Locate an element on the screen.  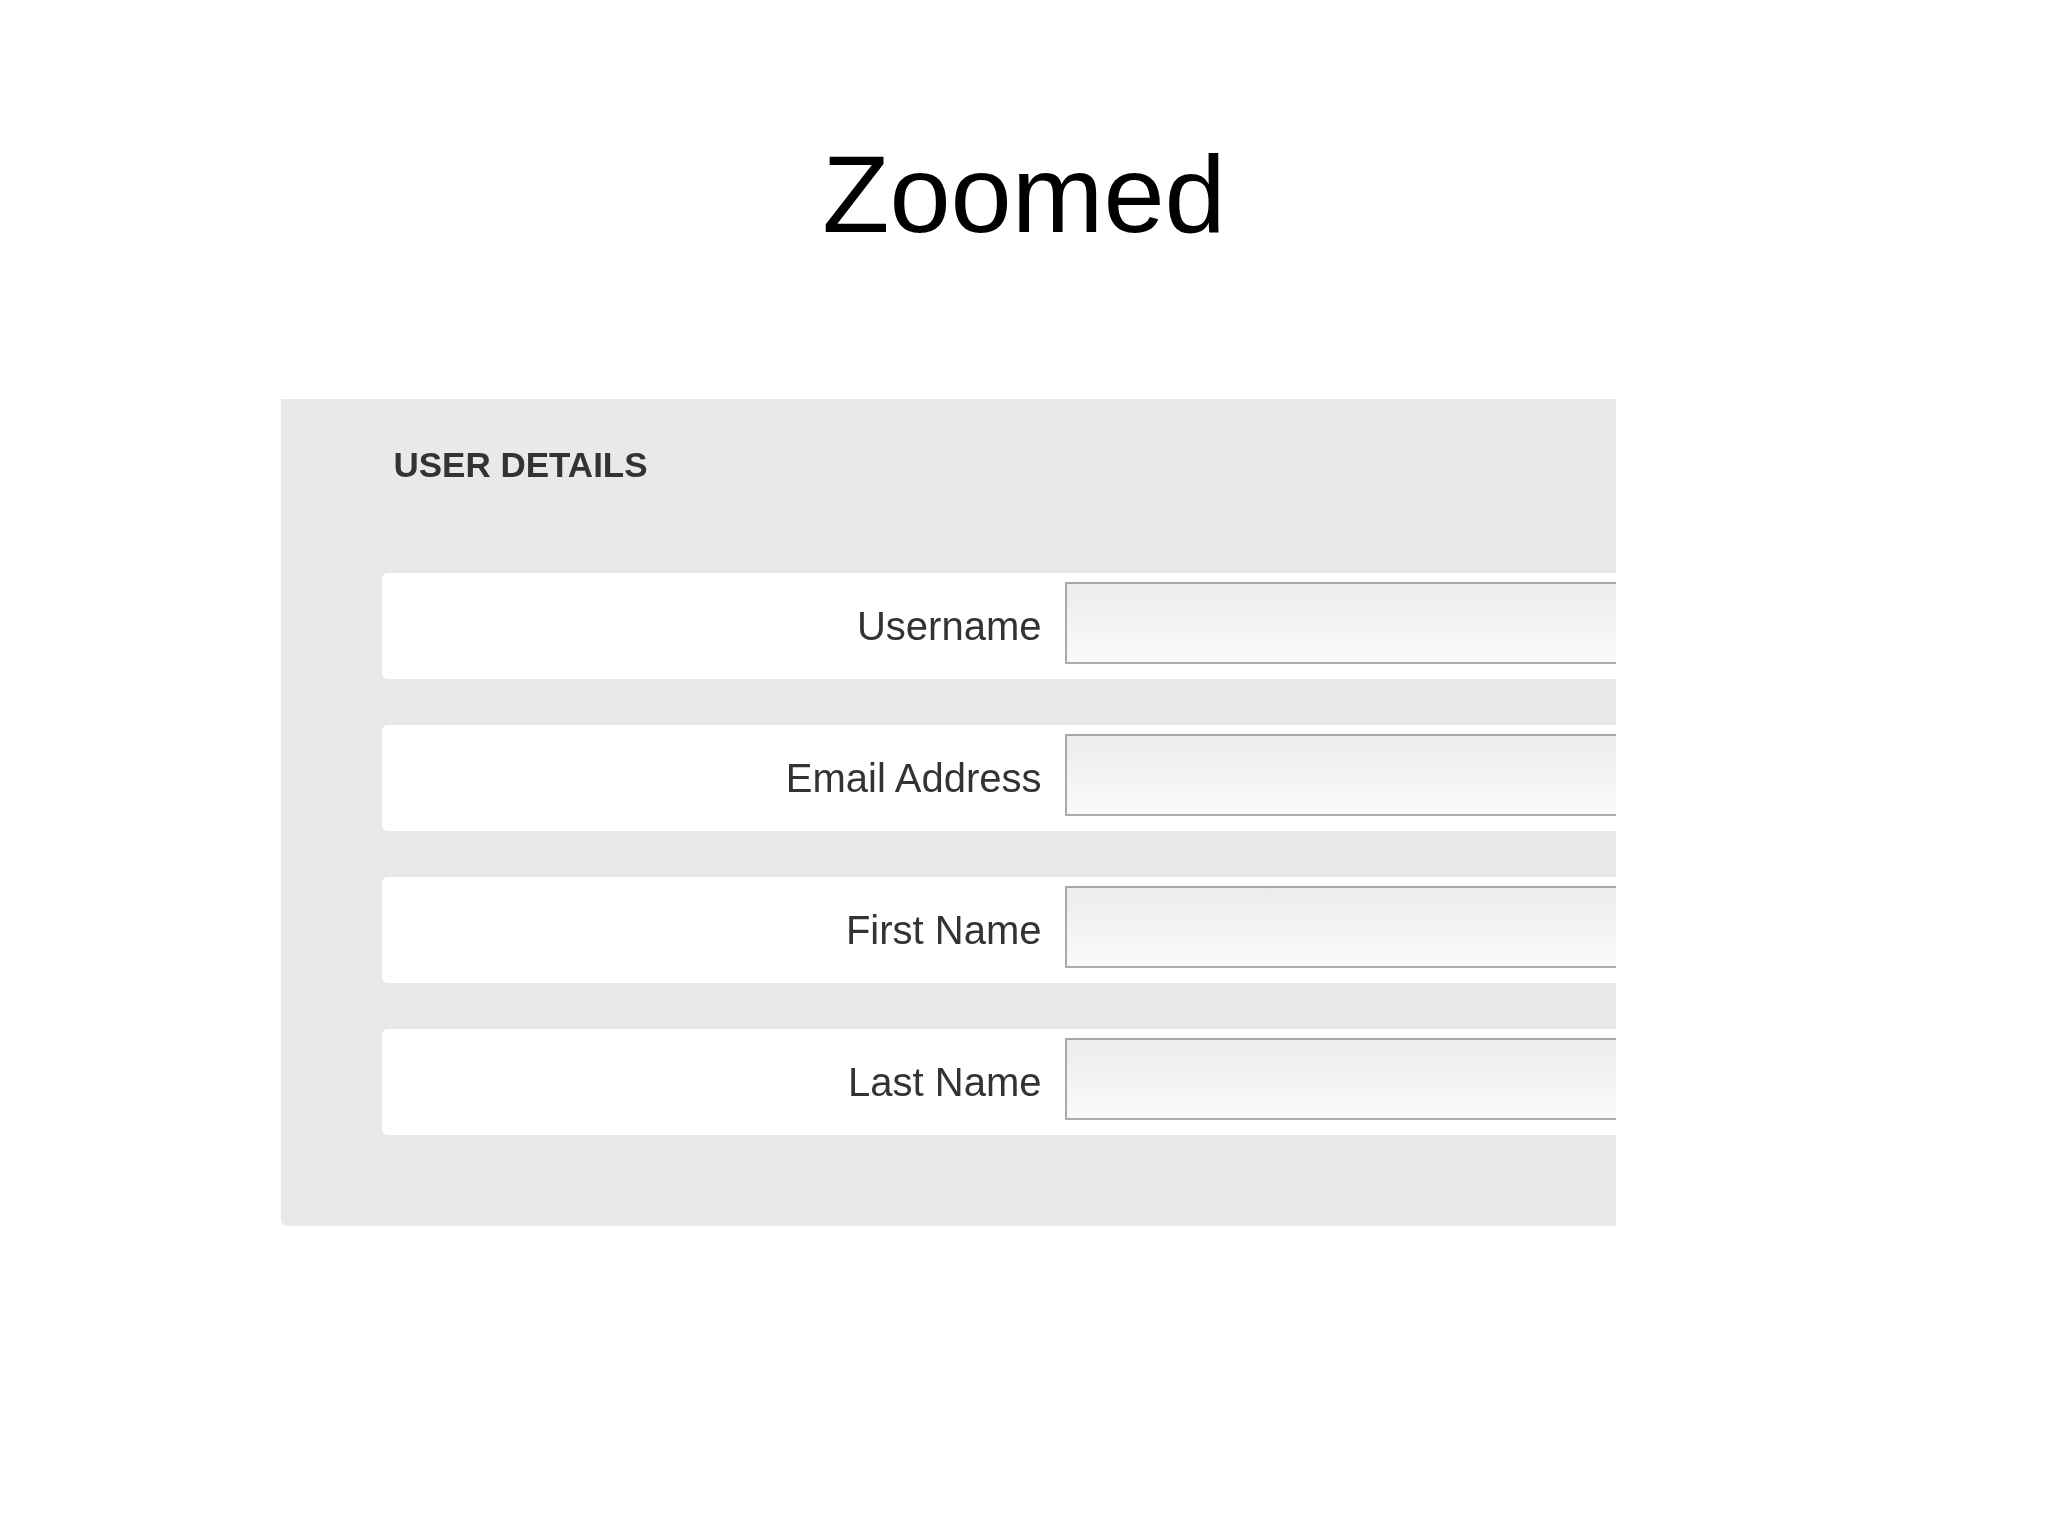
field-label: Last Name is located at coordinates (945, 1082).